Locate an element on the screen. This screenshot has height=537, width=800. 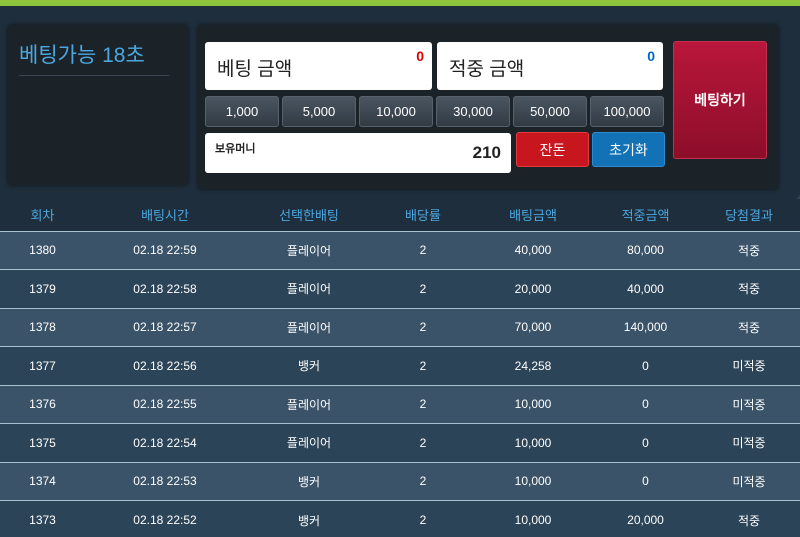
round-cell: 1375 is located at coordinates (42, 442).